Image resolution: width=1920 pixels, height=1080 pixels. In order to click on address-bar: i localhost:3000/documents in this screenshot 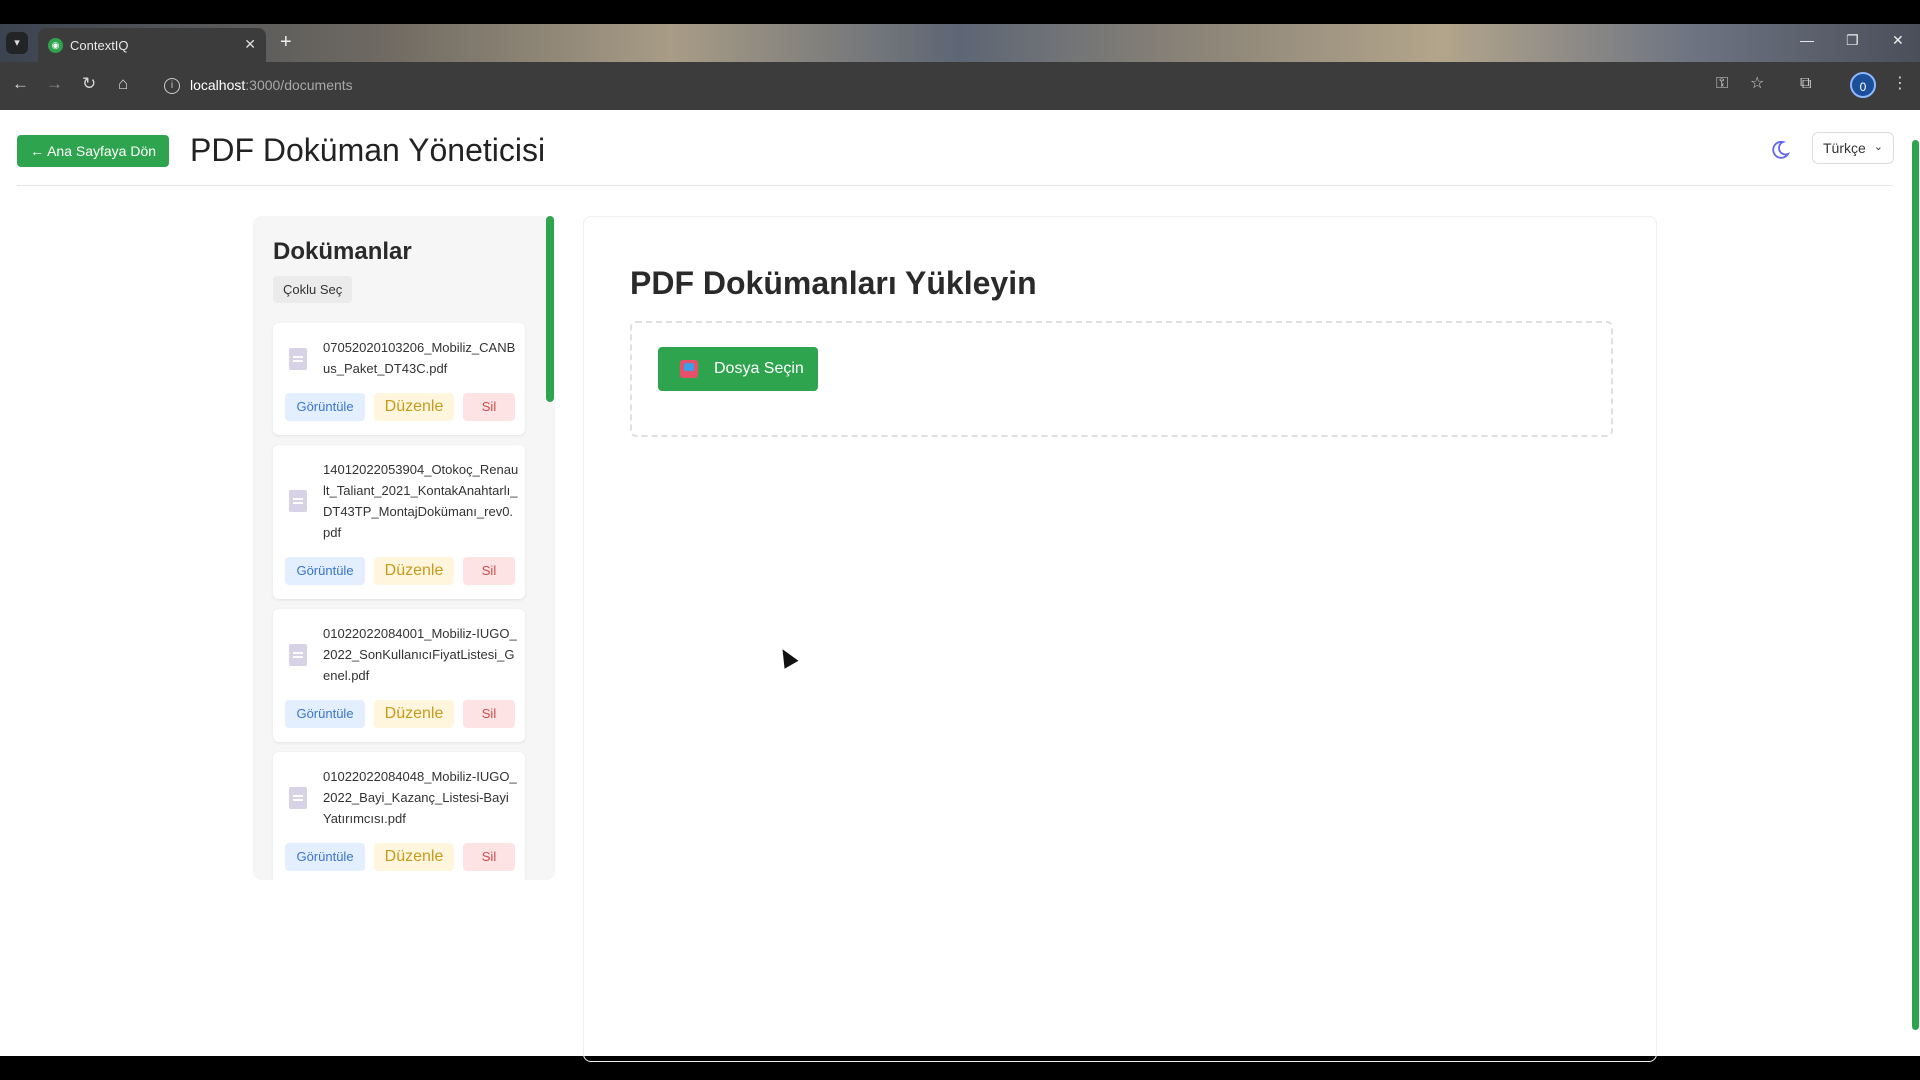, I will do `click(936, 86)`.